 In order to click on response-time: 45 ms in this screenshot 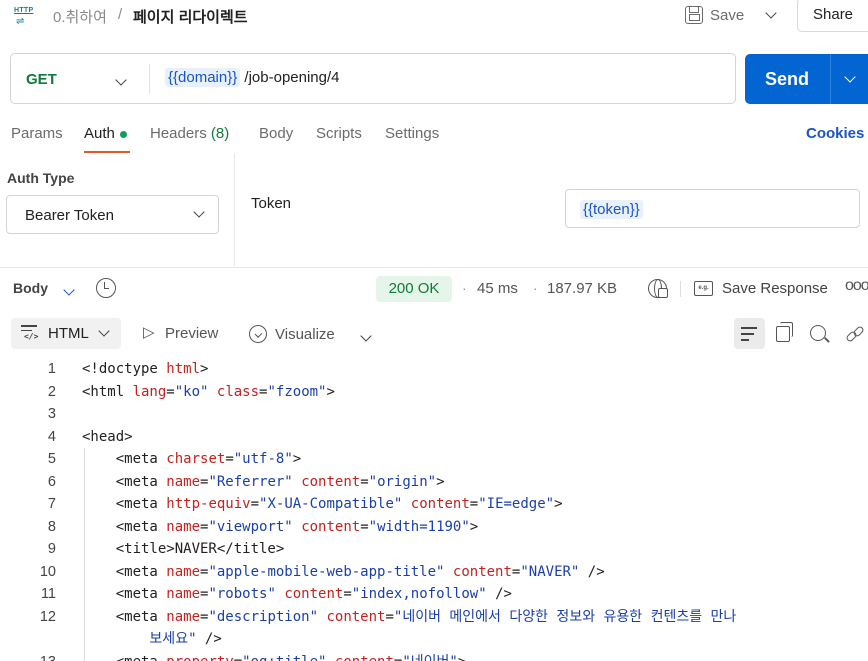, I will do `click(497, 288)`.